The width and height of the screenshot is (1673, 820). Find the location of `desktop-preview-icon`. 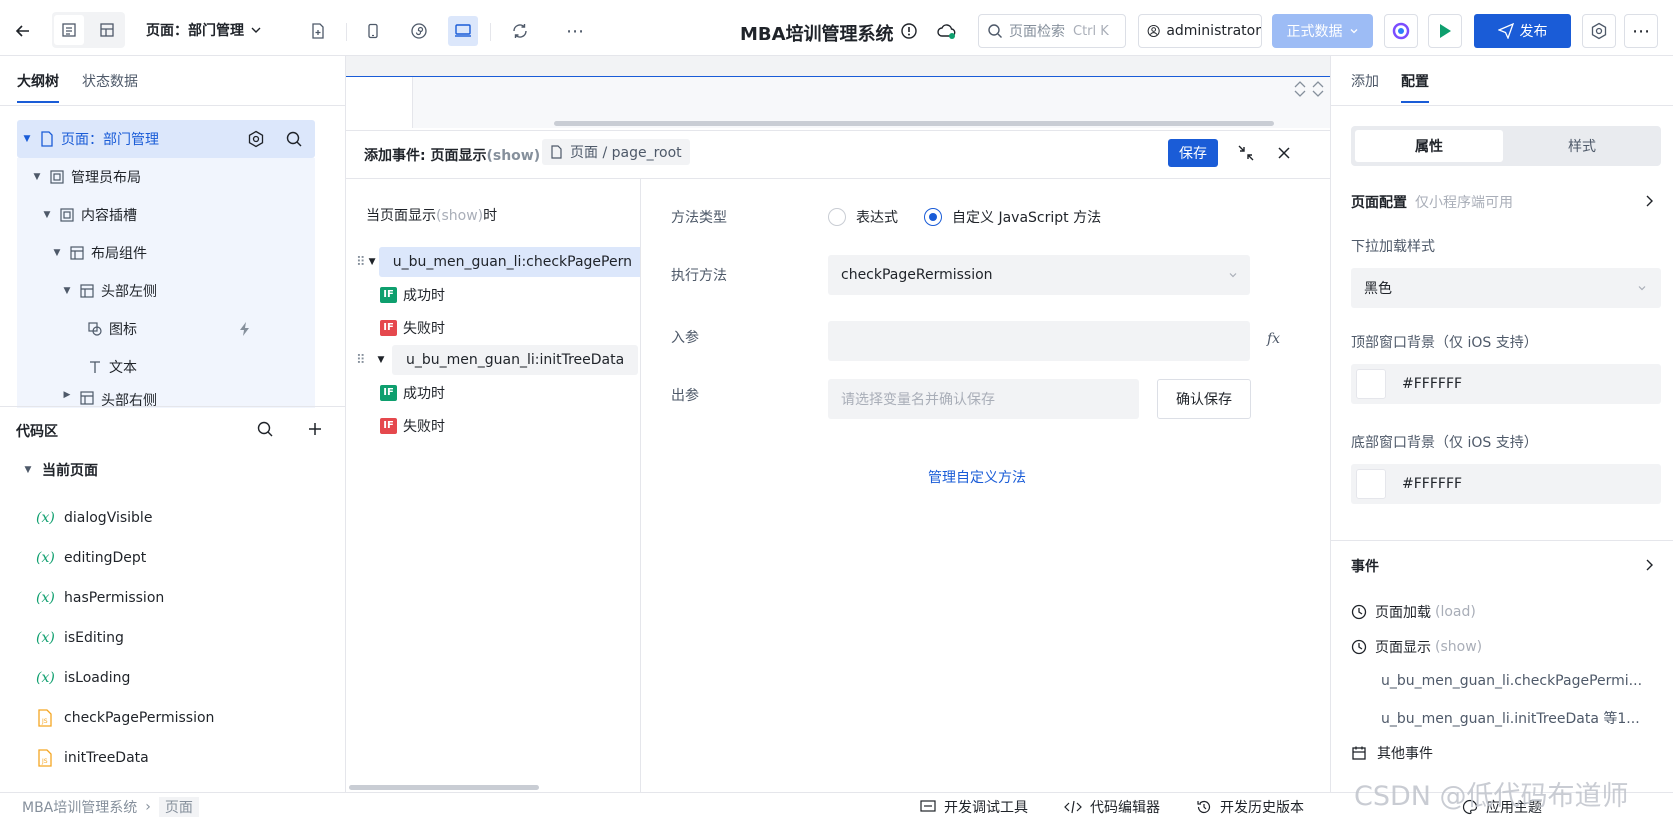

desktop-preview-icon is located at coordinates (463, 31).